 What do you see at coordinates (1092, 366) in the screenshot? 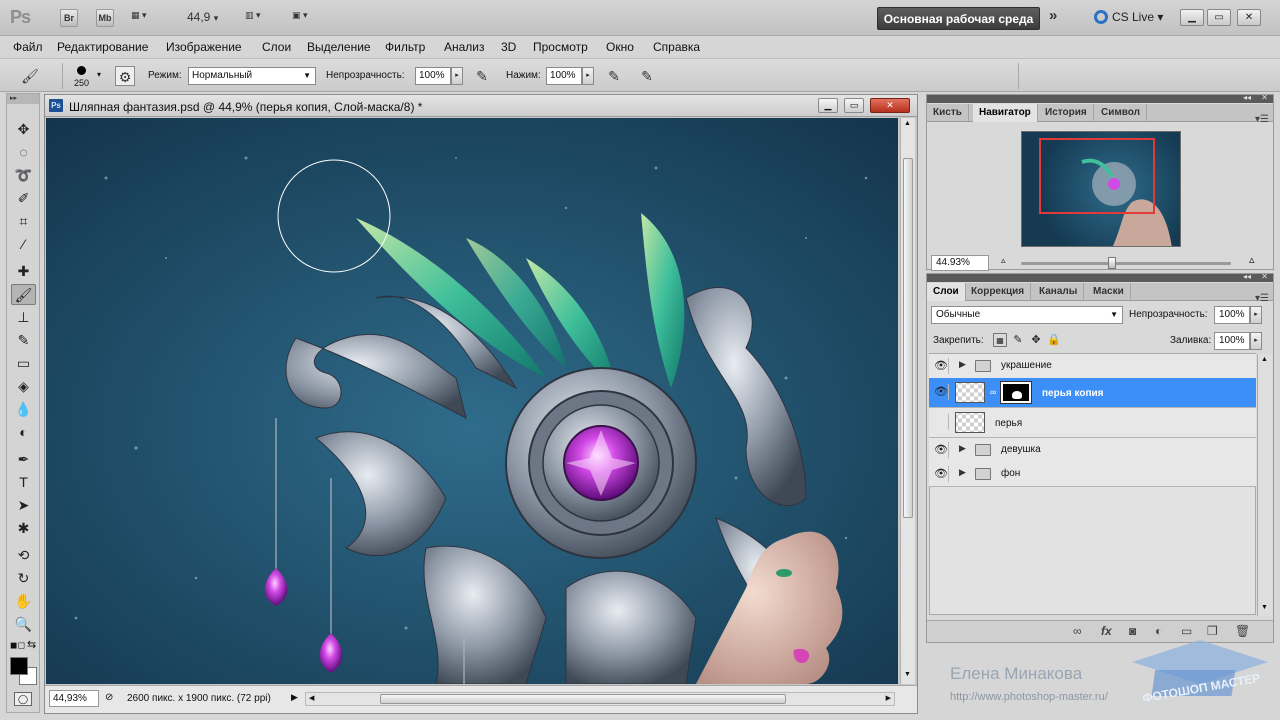
I see `layer-row-ukrashenie: 👁 ▶ украшение` at bounding box center [1092, 366].